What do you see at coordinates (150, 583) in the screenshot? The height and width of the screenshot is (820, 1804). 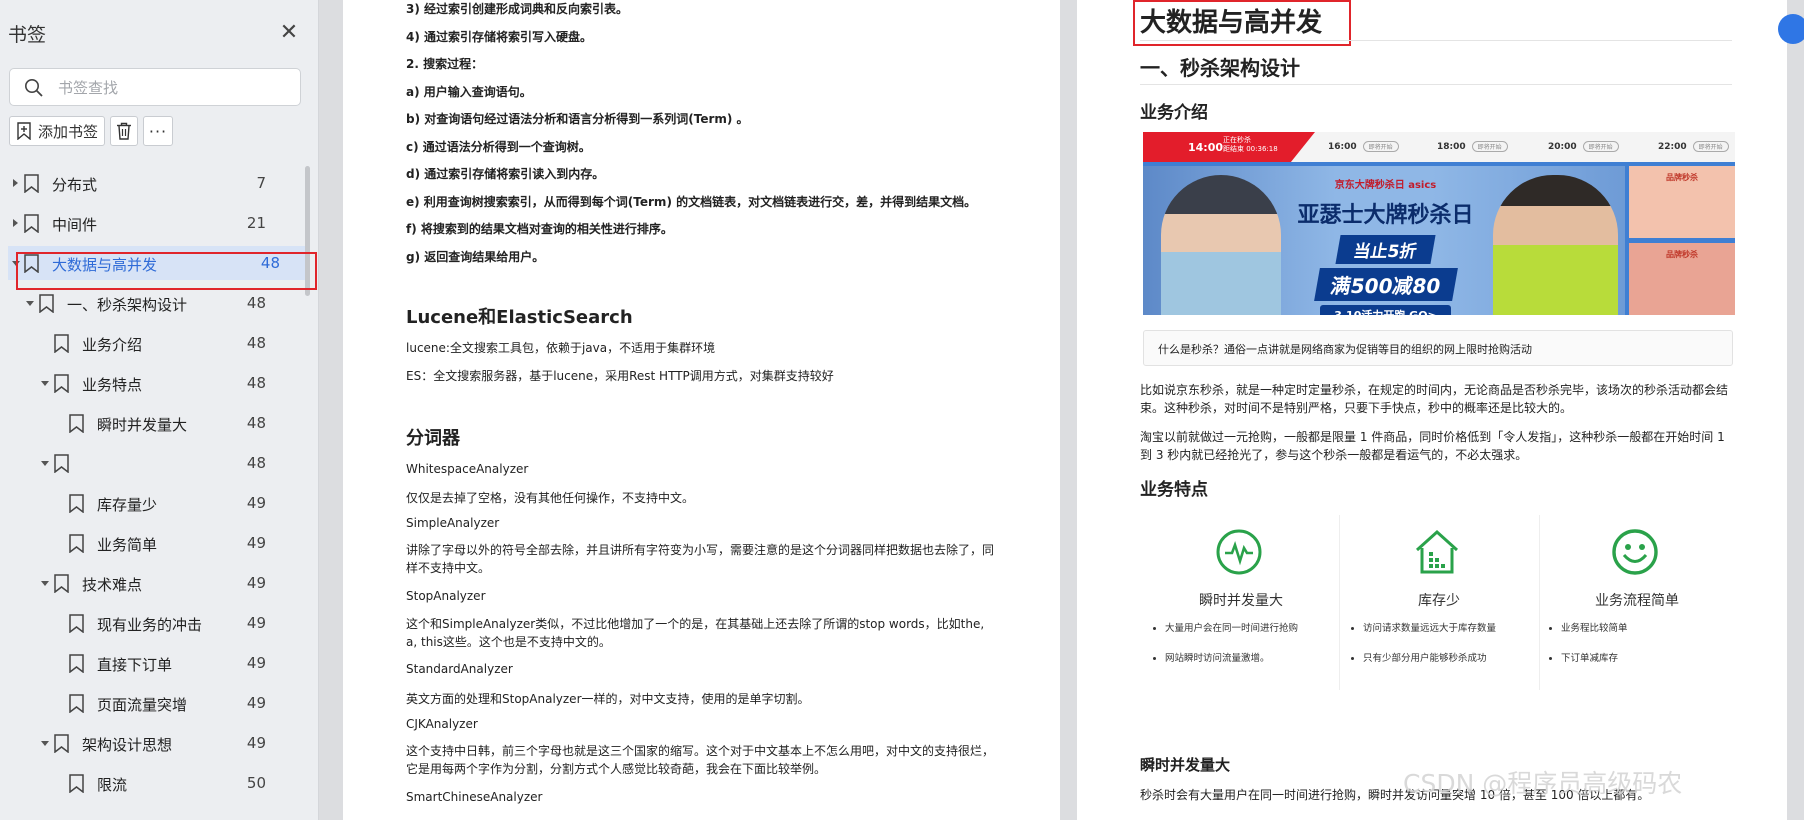 I see `bookmark-item: 技术难点 49` at bounding box center [150, 583].